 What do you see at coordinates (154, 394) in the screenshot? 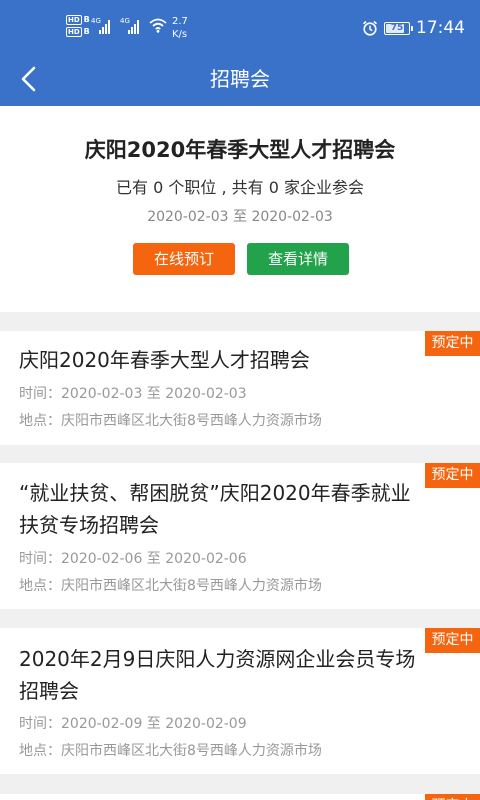
I see `time-value: 2020-02-03 至 2020-02-03` at bounding box center [154, 394].